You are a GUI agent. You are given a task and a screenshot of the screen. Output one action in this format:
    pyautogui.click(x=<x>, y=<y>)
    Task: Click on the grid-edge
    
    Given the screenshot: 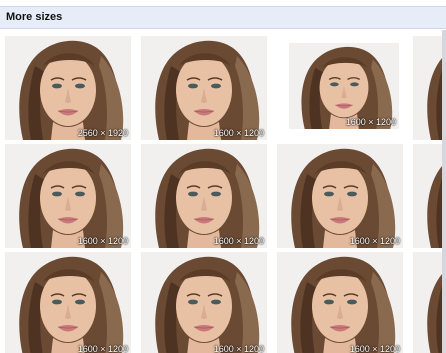 What is the action you would take?
    pyautogui.click(x=444, y=191)
    